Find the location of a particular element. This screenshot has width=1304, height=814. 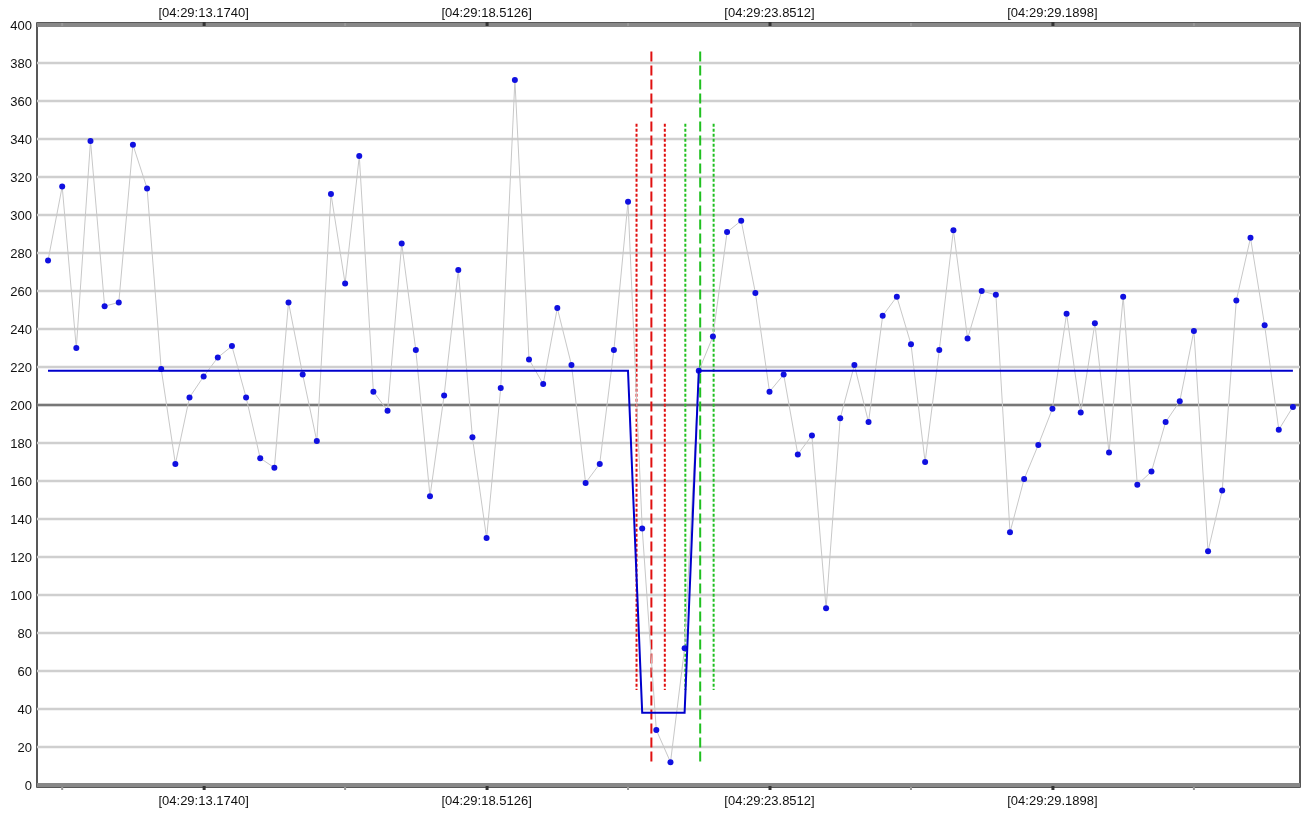

y-axis-label: 140 is located at coordinates (21, 519).